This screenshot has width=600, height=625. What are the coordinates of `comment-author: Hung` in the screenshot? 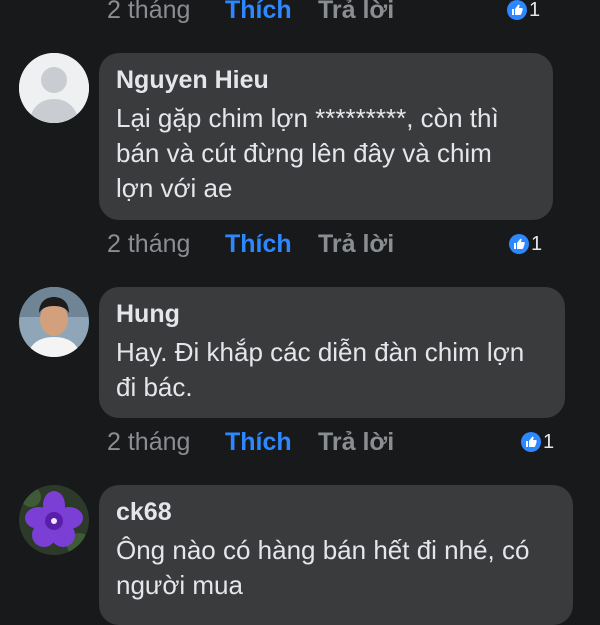 It's located at (331, 314).